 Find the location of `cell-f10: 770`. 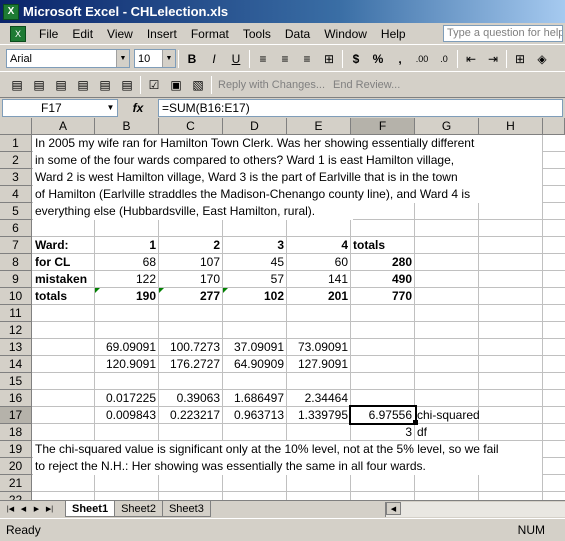

cell-f10: 770 is located at coordinates (382, 296).